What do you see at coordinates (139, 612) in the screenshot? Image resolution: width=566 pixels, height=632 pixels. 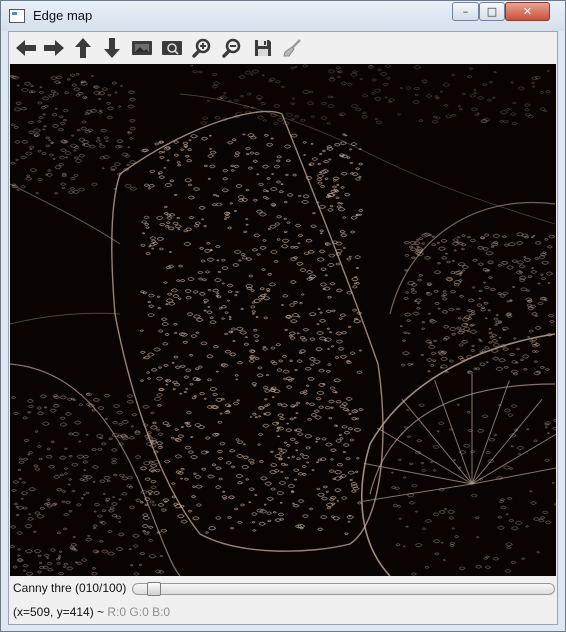 I see `pixel-rgb-values: R:0 G:0 B:0` at bounding box center [139, 612].